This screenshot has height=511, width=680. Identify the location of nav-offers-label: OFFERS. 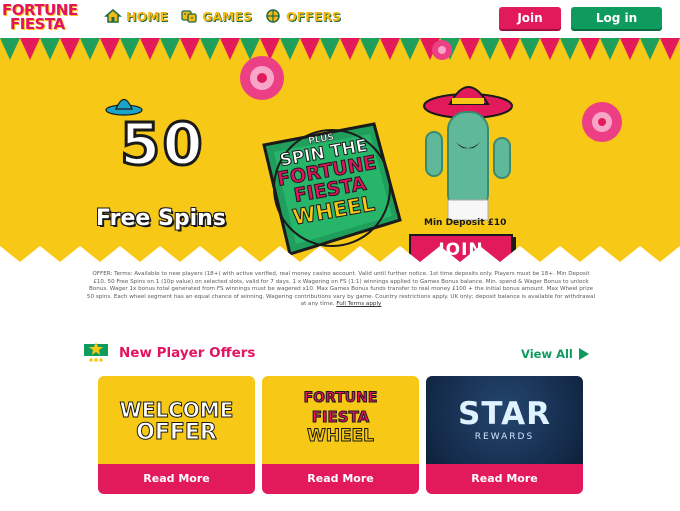
(313, 16).